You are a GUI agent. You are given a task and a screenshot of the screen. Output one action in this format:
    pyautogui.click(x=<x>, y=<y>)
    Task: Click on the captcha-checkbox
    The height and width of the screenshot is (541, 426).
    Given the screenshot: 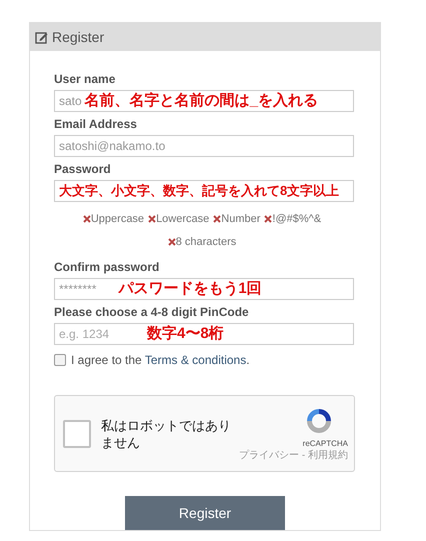 What is the action you would take?
    pyautogui.click(x=77, y=434)
    